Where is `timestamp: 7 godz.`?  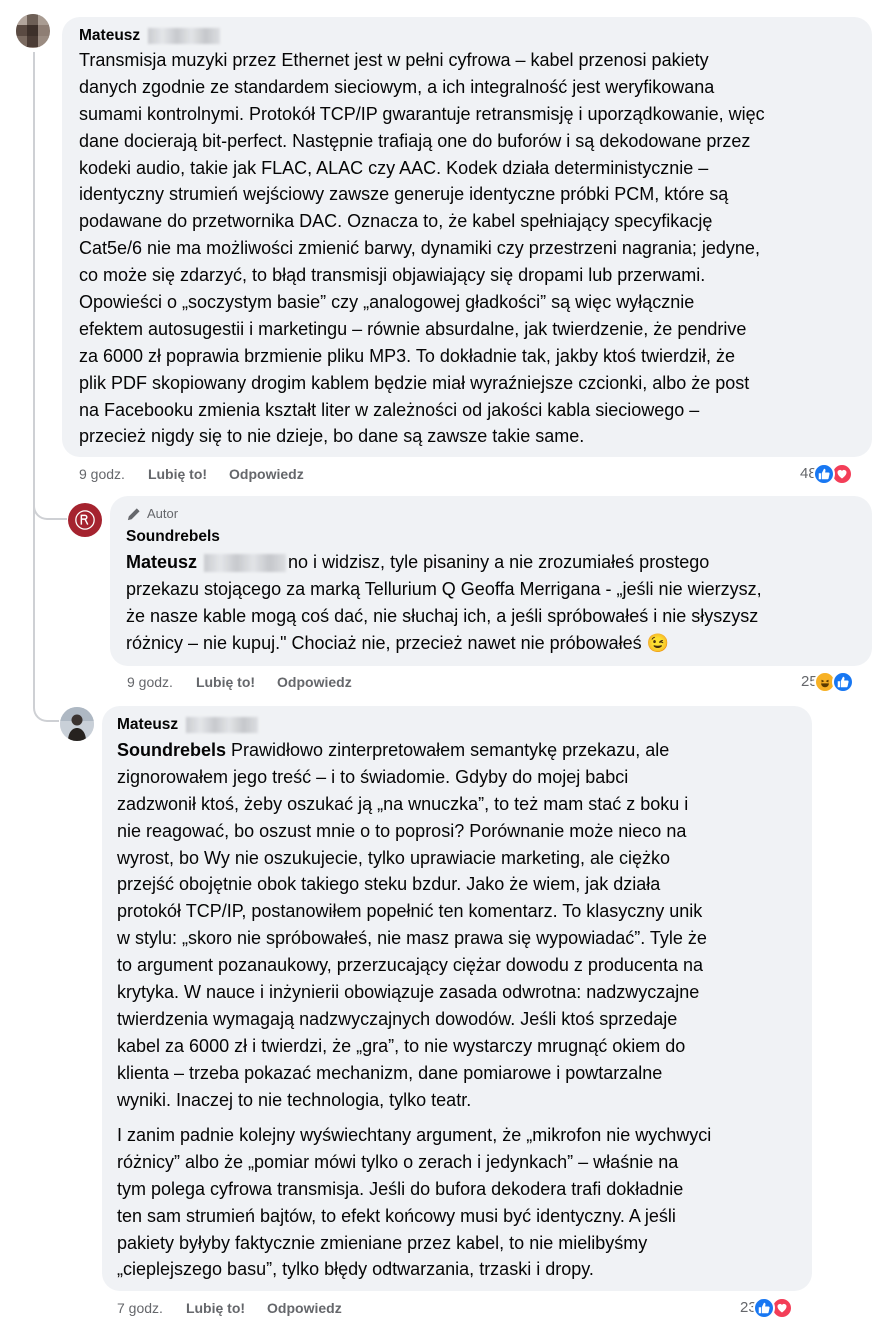 timestamp: 7 godz. is located at coordinates (140, 1308).